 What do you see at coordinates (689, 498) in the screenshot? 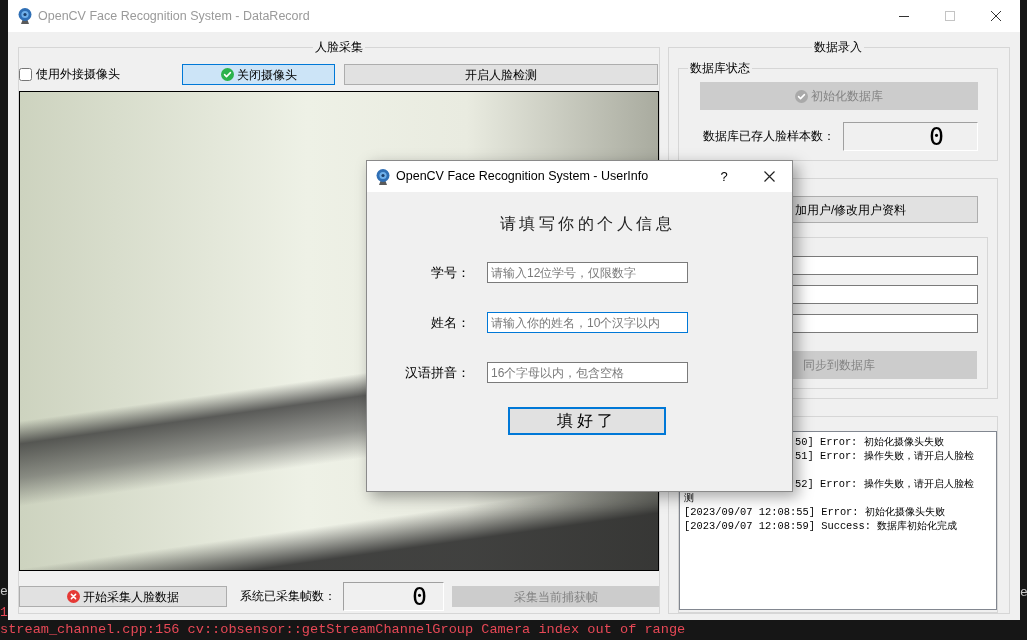
I see `log-line: 测` at bounding box center [689, 498].